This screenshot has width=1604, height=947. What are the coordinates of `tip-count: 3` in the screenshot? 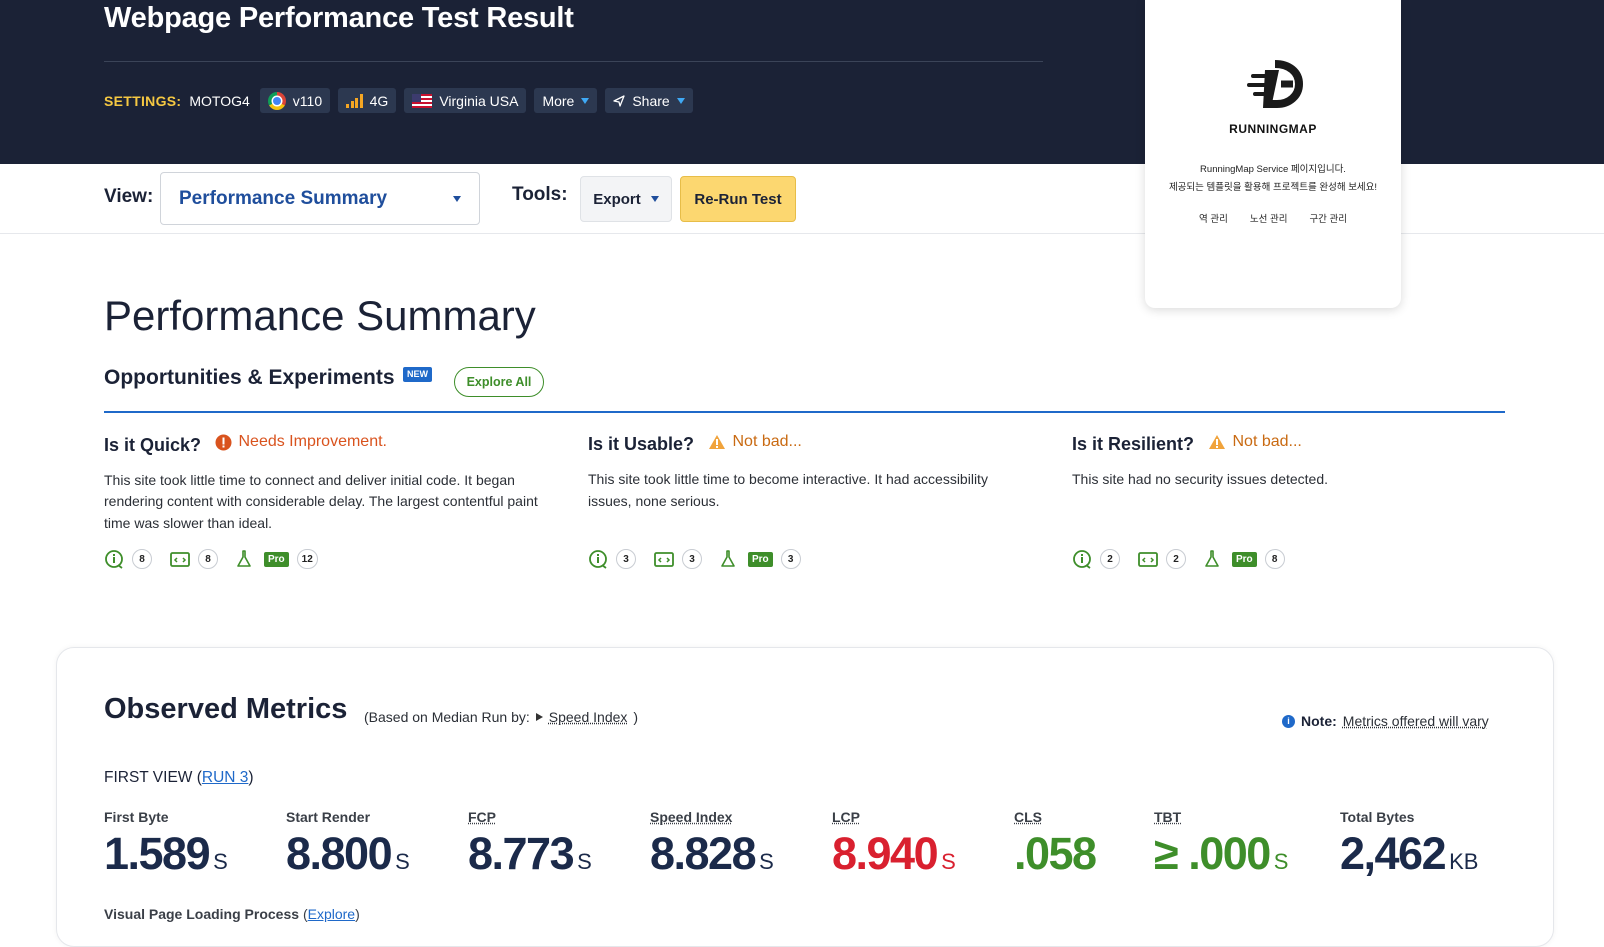 It's located at (692, 559).